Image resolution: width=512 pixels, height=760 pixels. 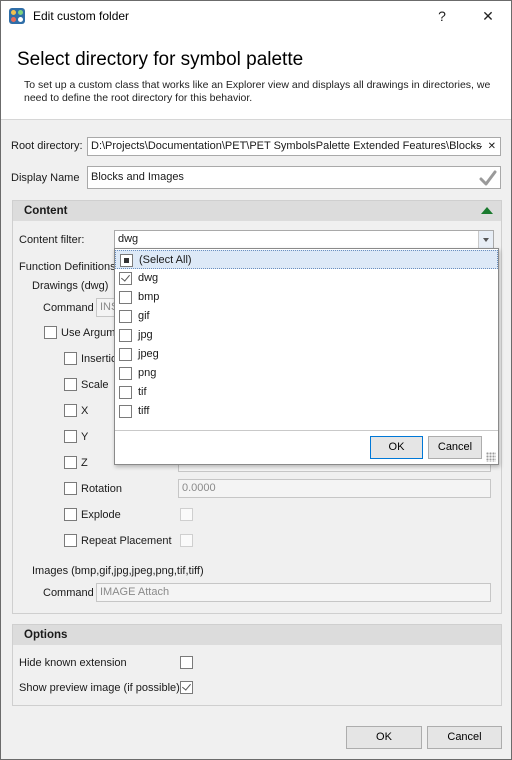 What do you see at coordinates (45, 178) in the screenshot?
I see `display-name-label: Display Name` at bounding box center [45, 178].